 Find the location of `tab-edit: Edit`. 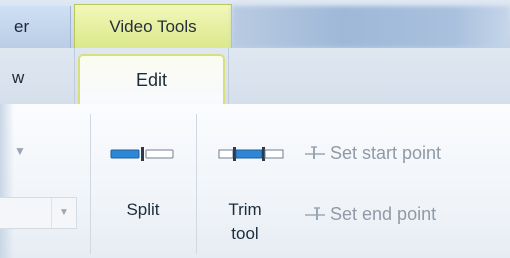

tab-edit: Edit is located at coordinates (151, 80).